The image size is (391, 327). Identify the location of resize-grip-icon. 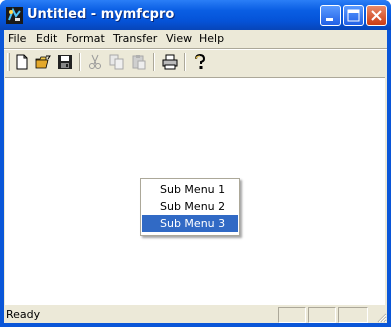
(381, 317).